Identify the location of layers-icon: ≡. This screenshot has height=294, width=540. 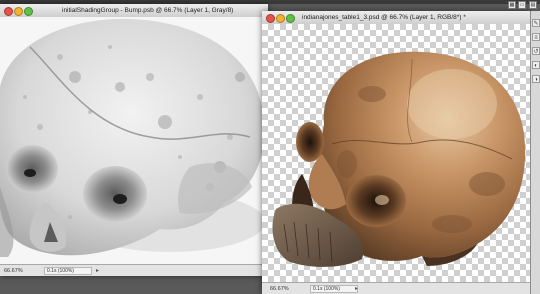
(536, 37).